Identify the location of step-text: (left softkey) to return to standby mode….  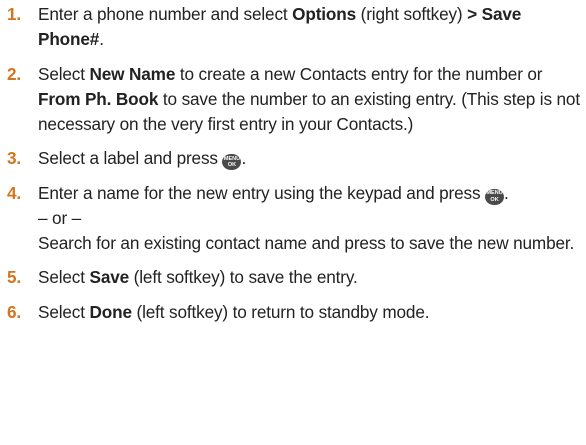
(280, 311).